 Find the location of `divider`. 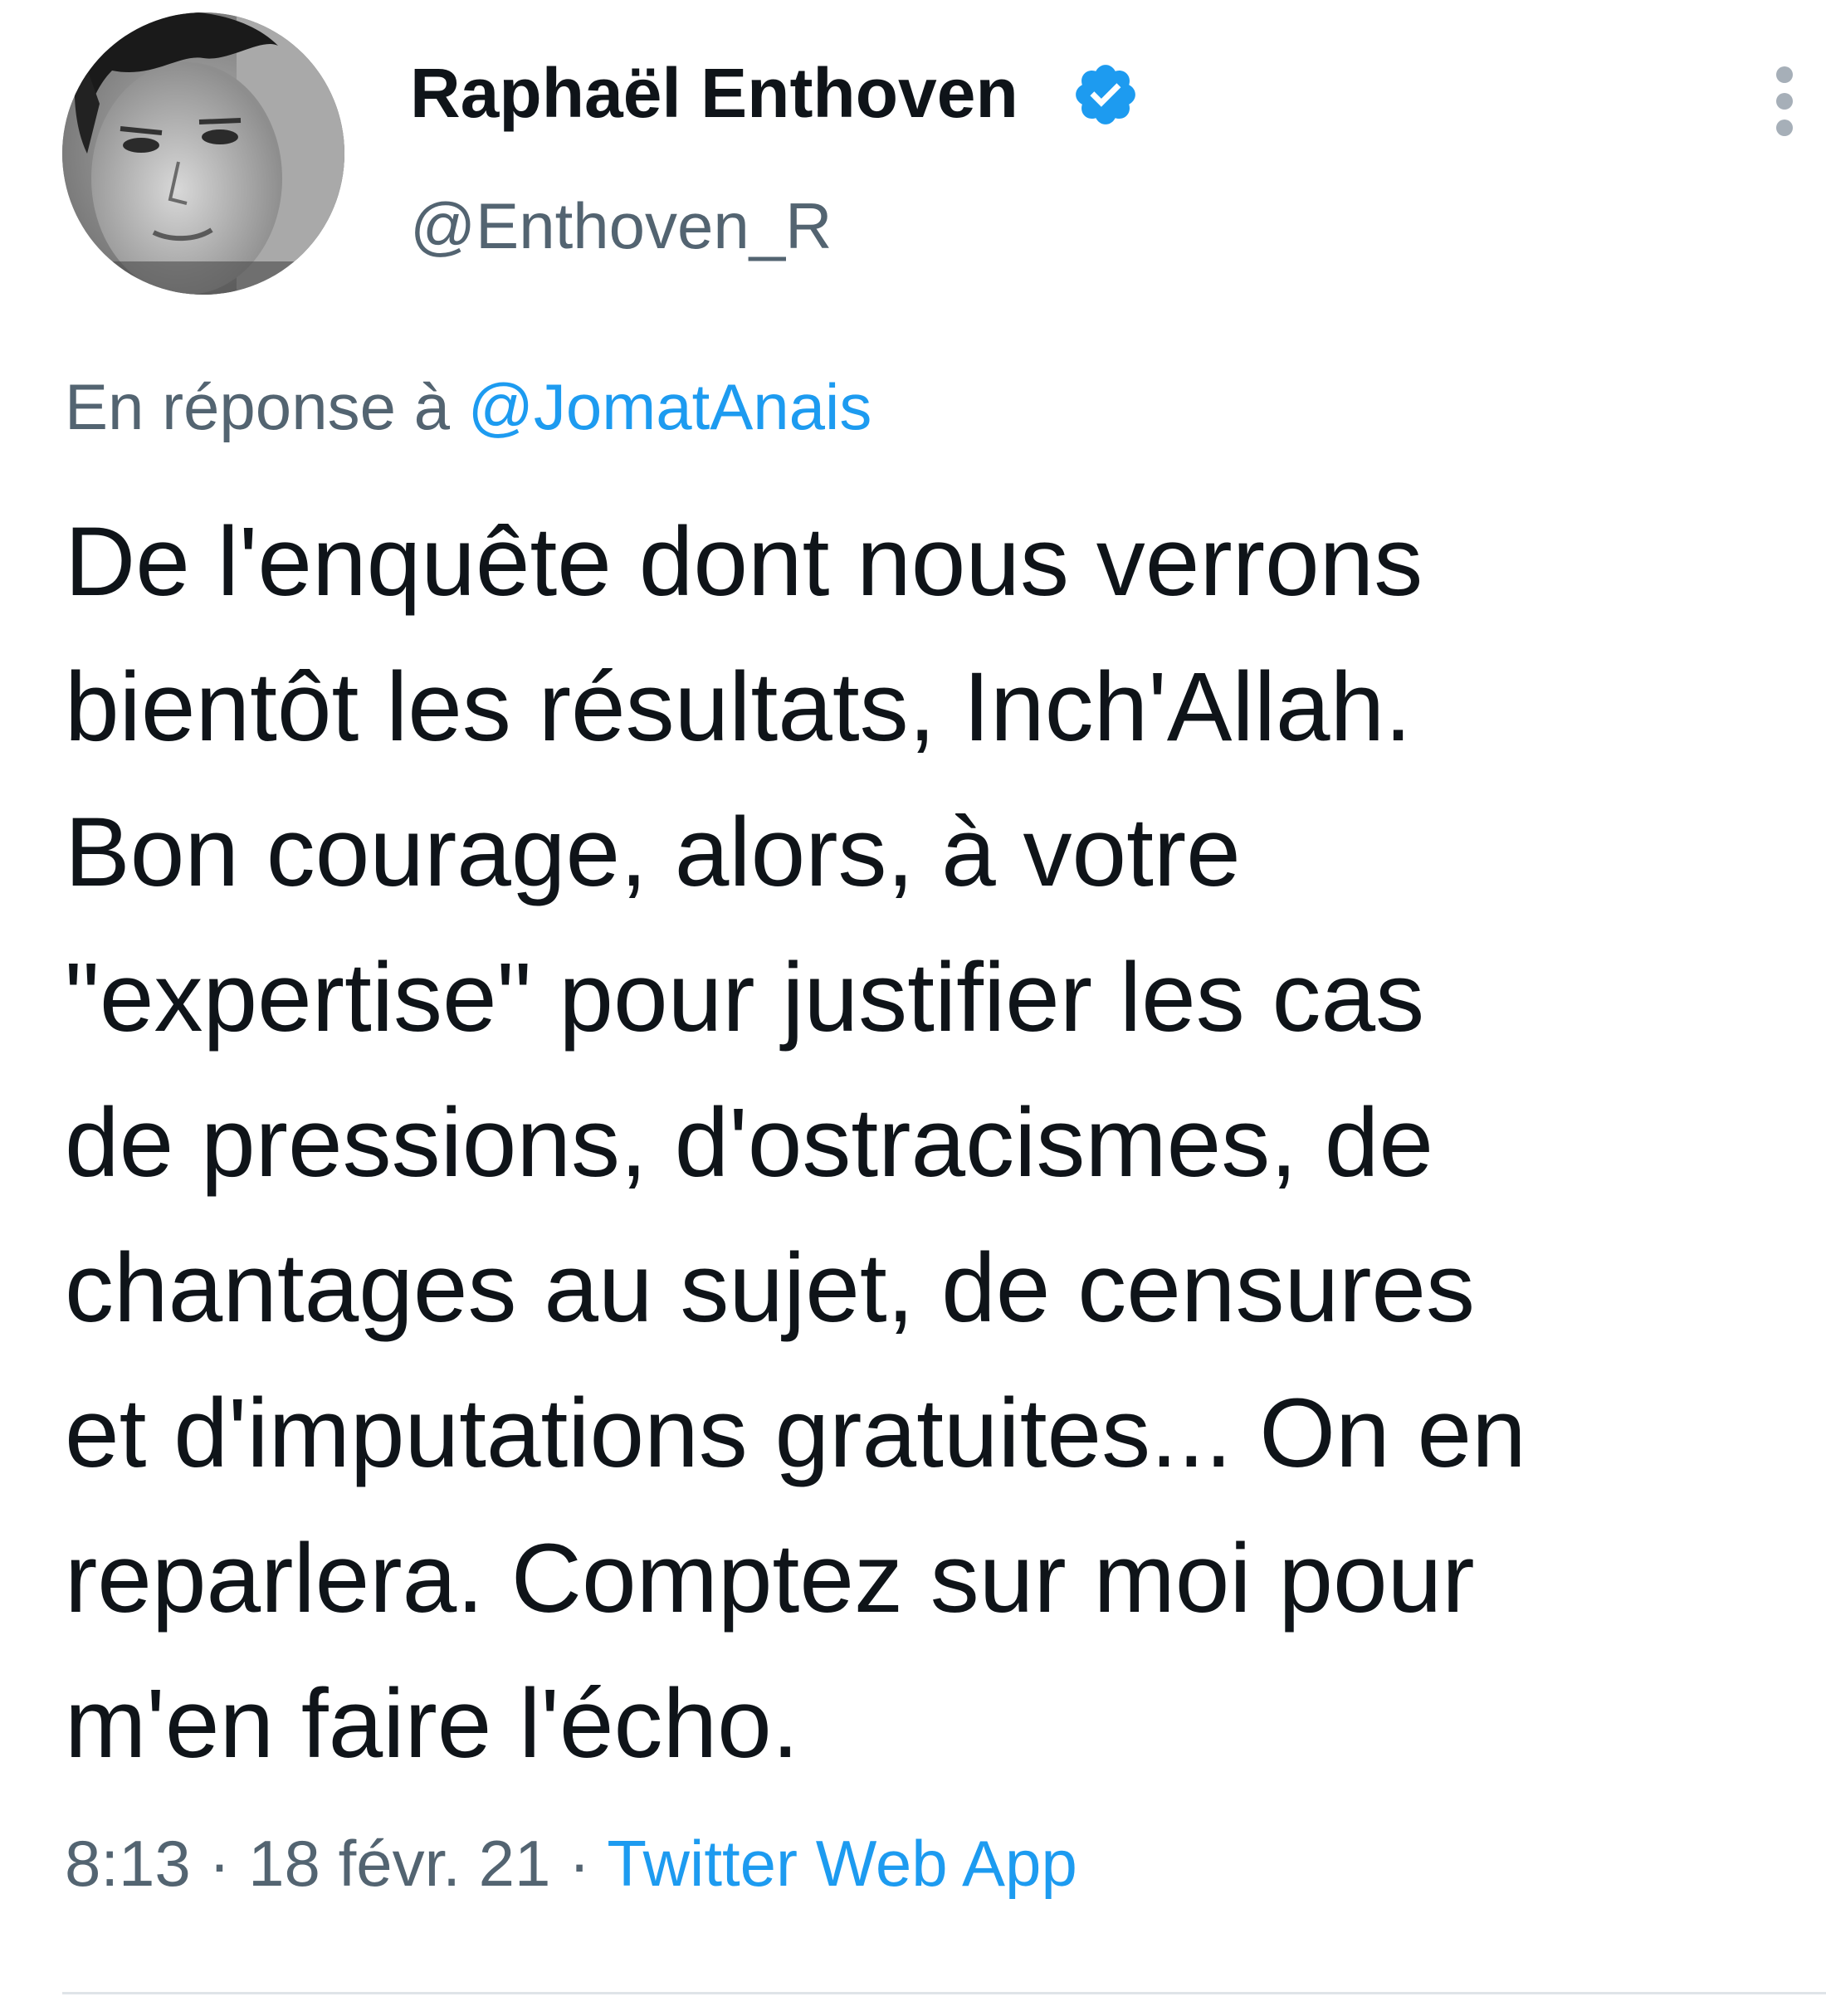

divider is located at coordinates (944, 1993).